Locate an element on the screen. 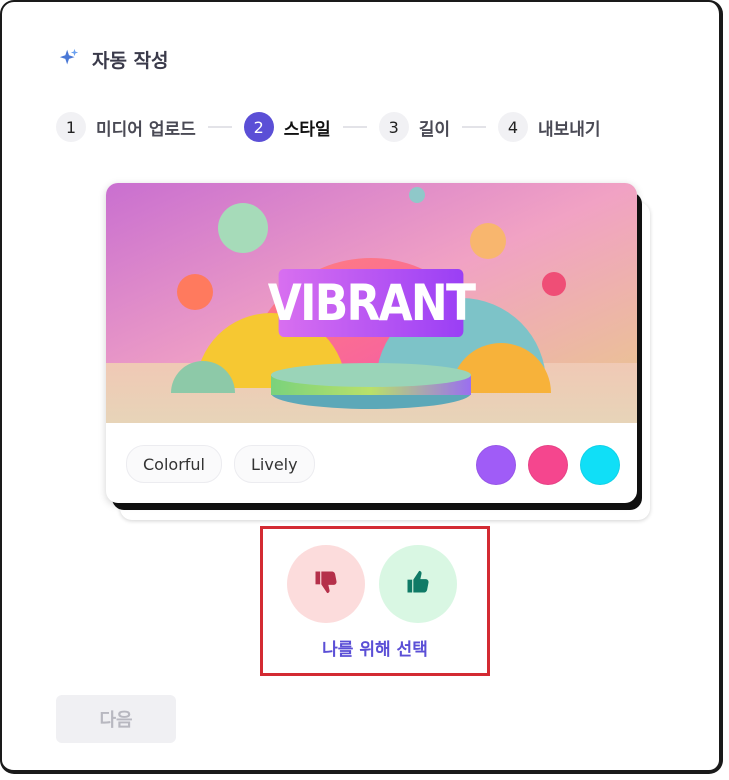 This screenshot has height=780, width=729. choose-for-me-link: 나를 위해 선택 is located at coordinates (375, 647).